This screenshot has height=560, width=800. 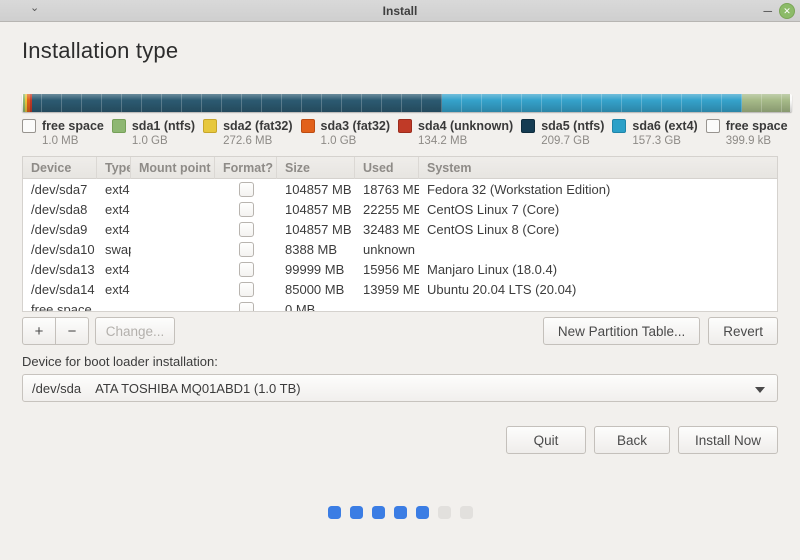 What do you see at coordinates (338, 141) in the screenshot?
I see `legend-size: 1.0 GB` at bounding box center [338, 141].